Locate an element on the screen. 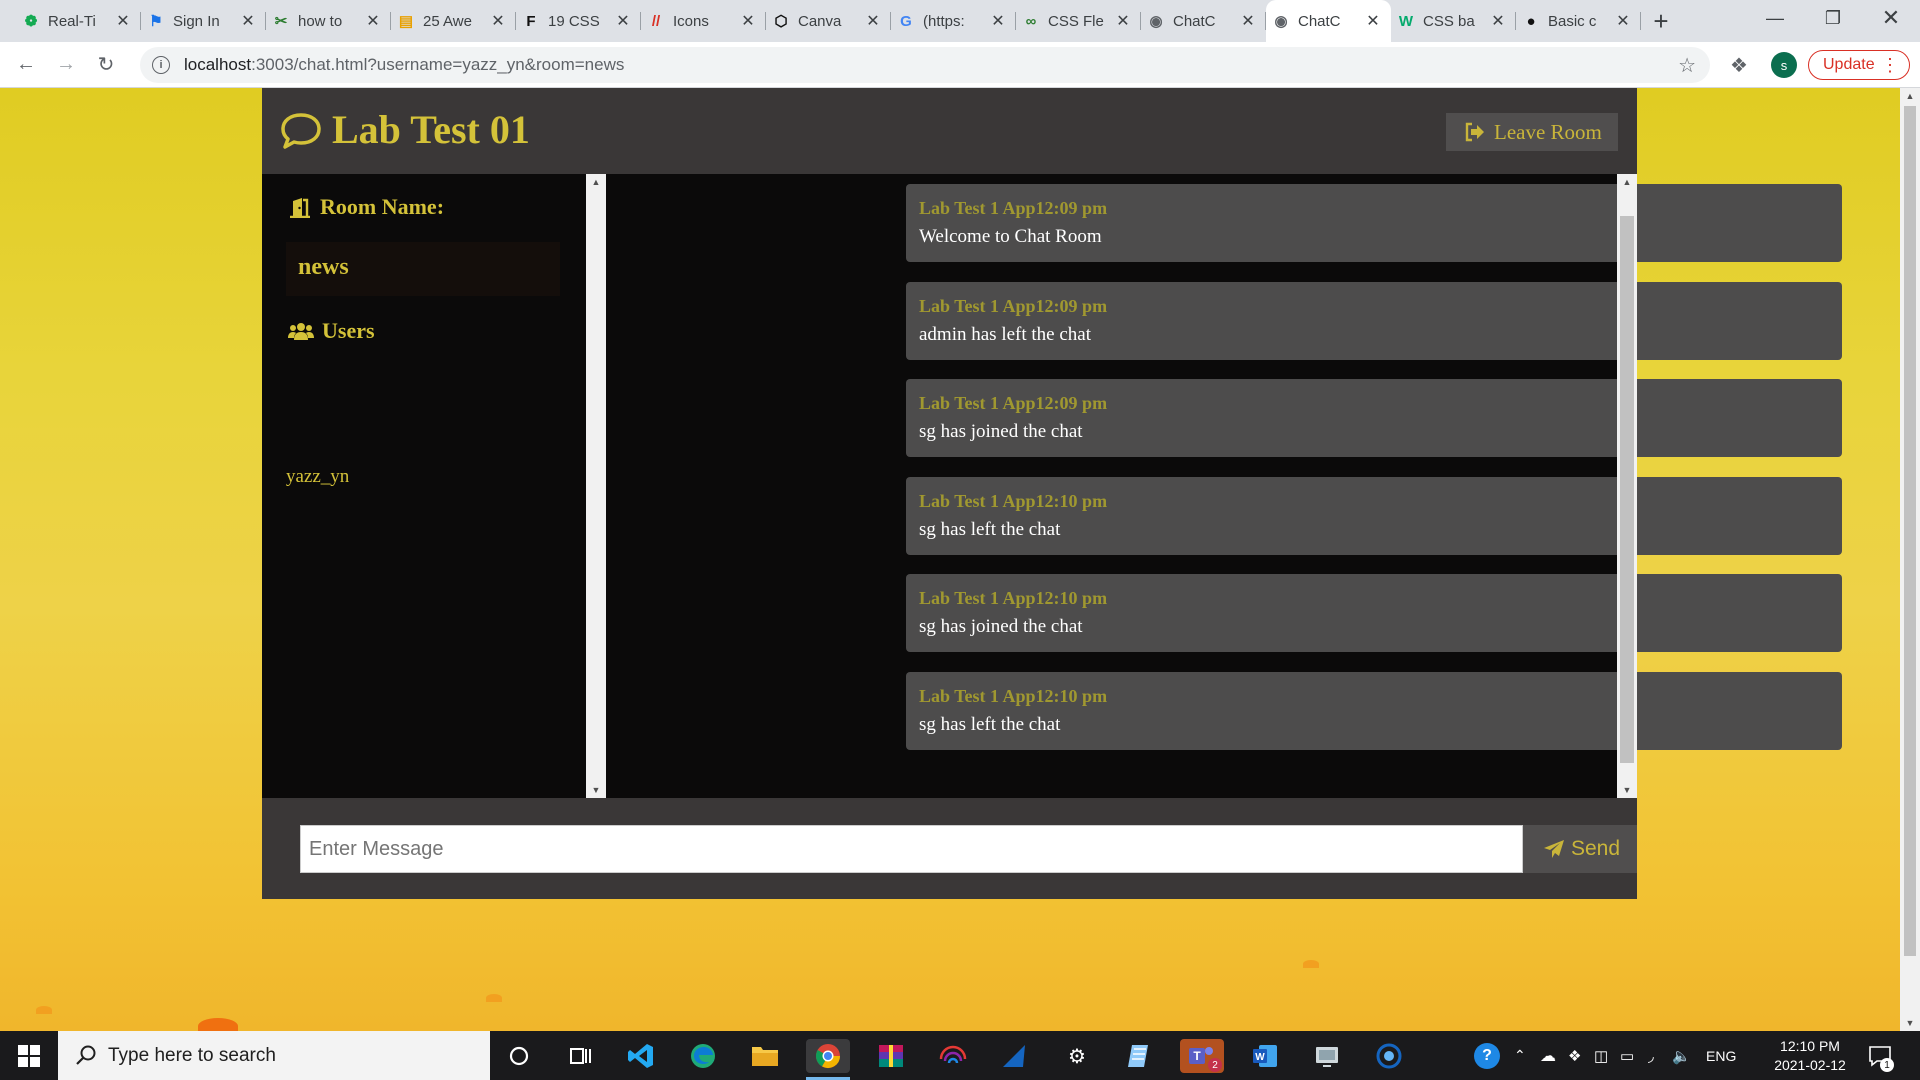 The height and width of the screenshot is (1080, 1920). tab-title: ChatC is located at coordinates (1319, 21).